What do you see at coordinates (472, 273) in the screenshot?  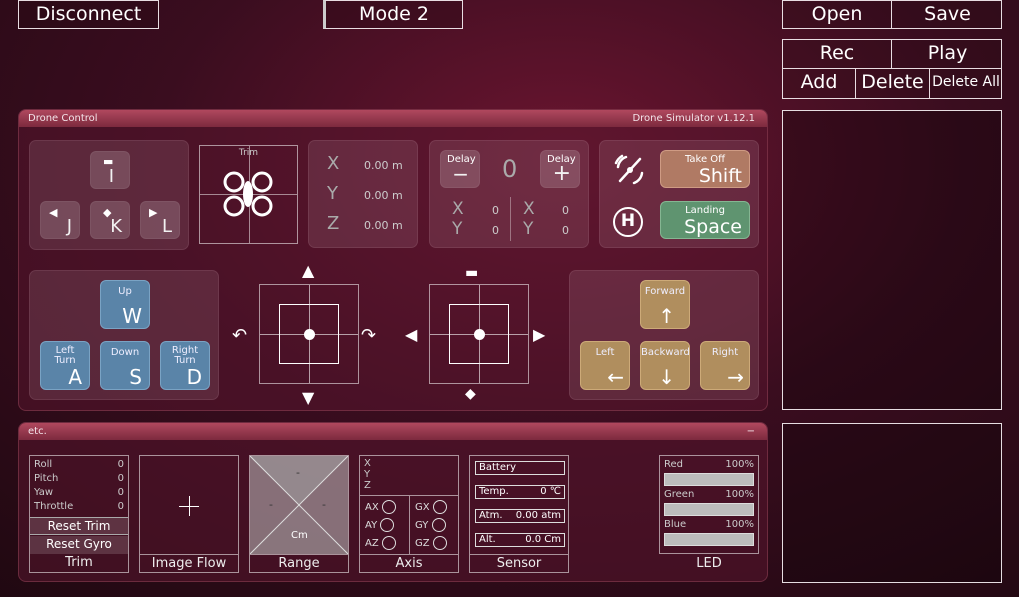 I see `pitch-forward-icon: ▬` at bounding box center [472, 273].